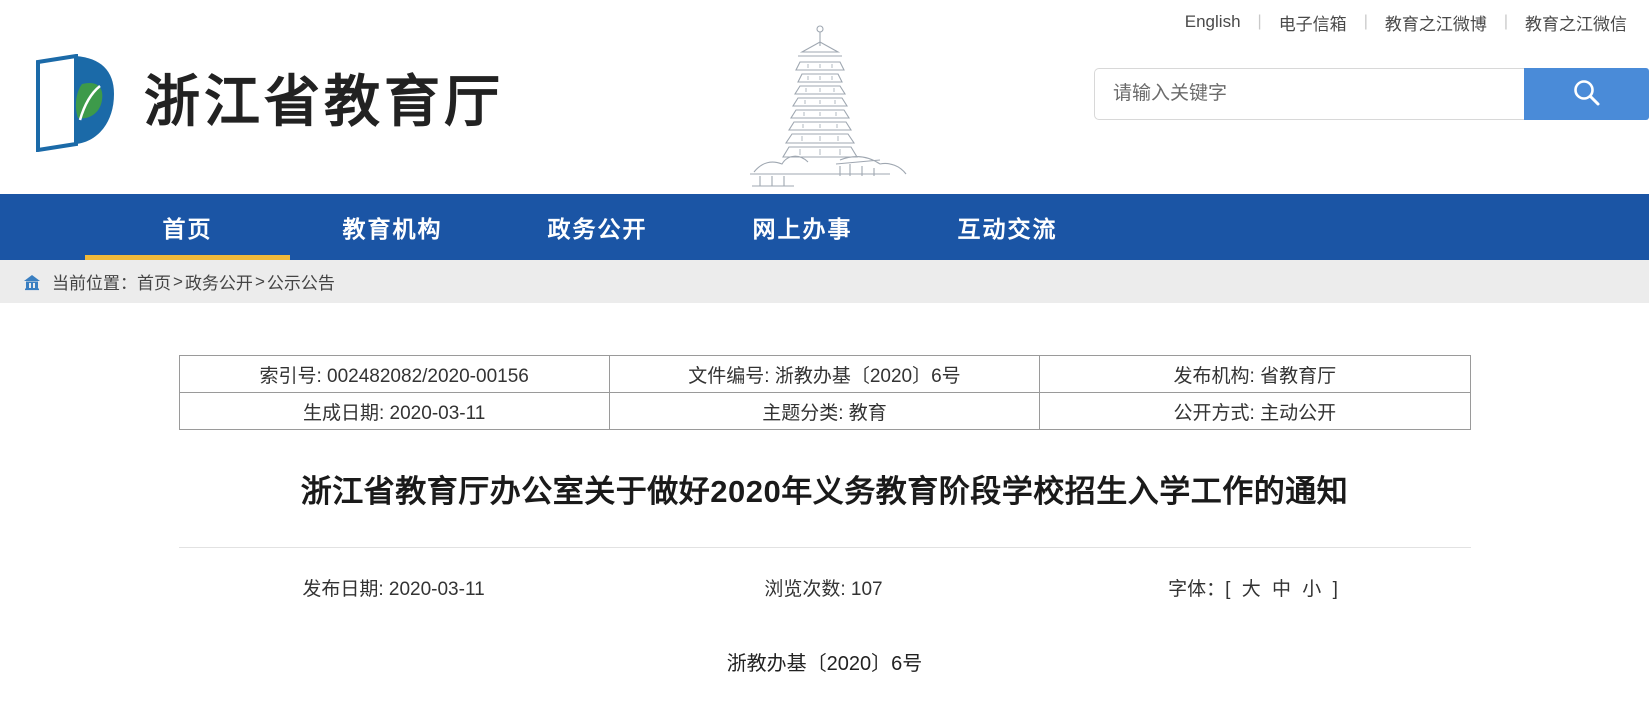  I want to click on meta-cell-created-date: 生成日期: 2020-03-11, so click(394, 411).